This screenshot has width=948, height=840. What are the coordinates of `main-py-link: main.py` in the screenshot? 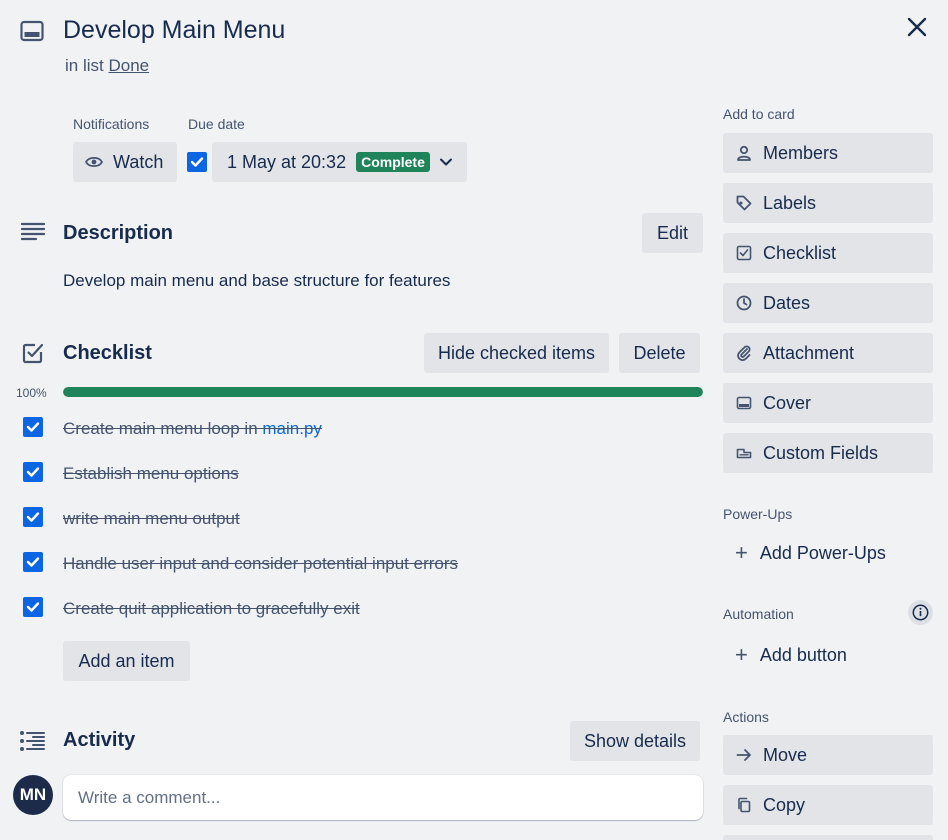 It's located at (292, 428).